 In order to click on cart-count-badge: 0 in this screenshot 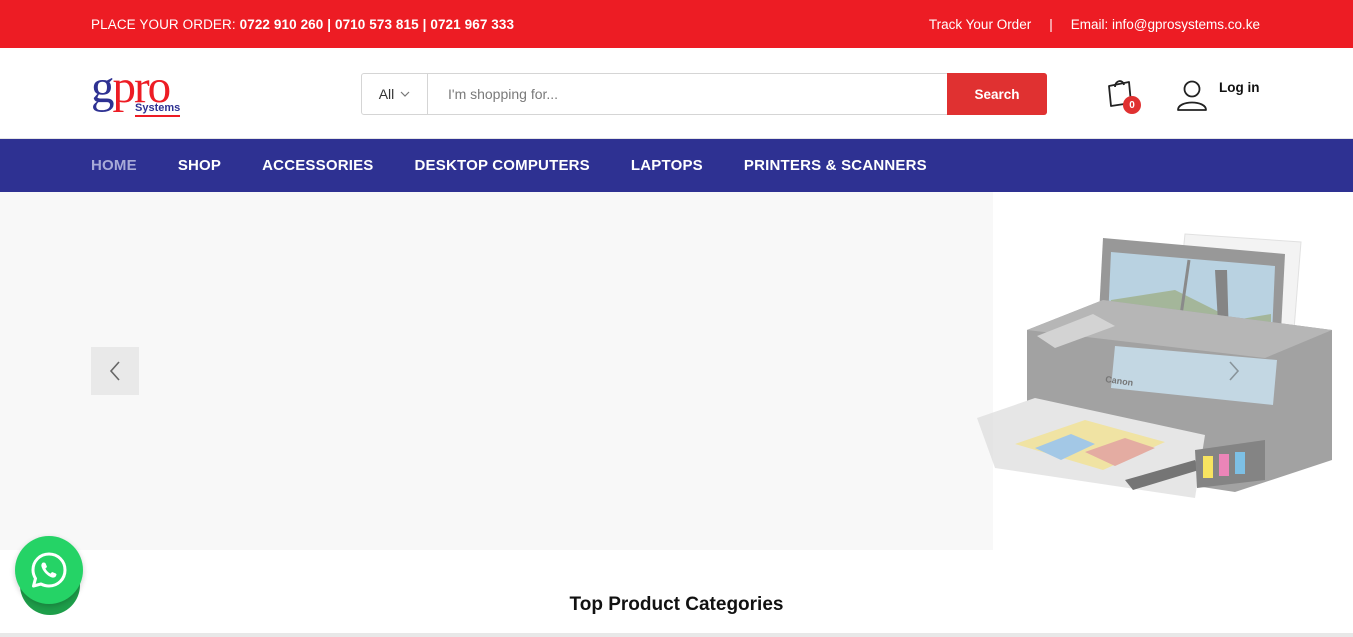, I will do `click(1132, 105)`.